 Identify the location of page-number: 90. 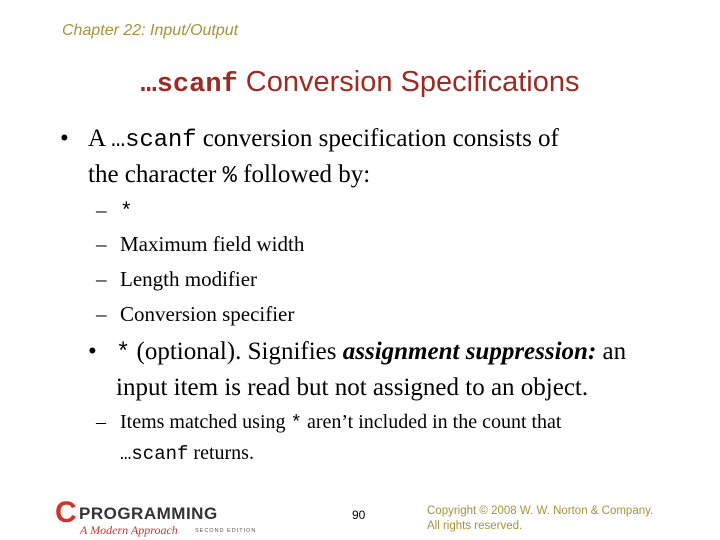
(359, 515).